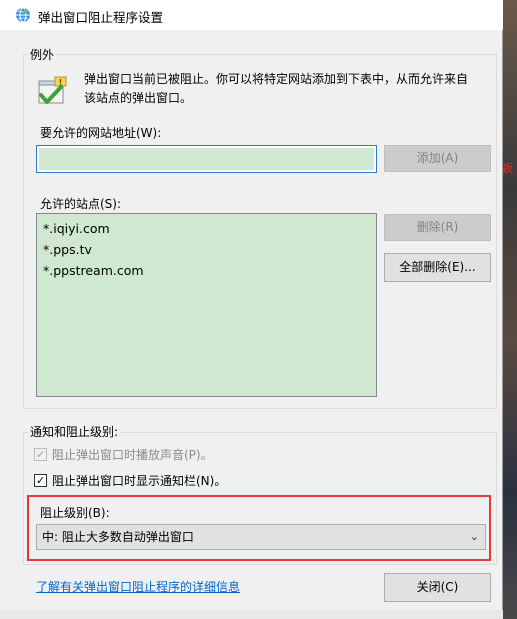  I want to click on title-bar: 弹出窗口阻止程序设置, so click(251, 15).